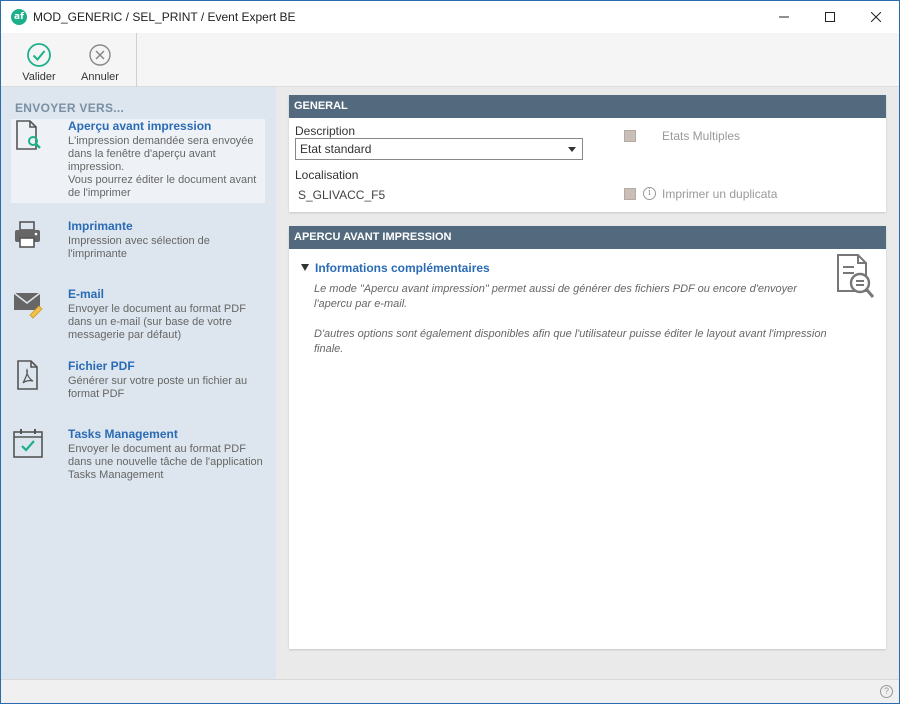 The width and height of the screenshot is (900, 704). I want to click on cancel-circle-icon, so click(100, 55).